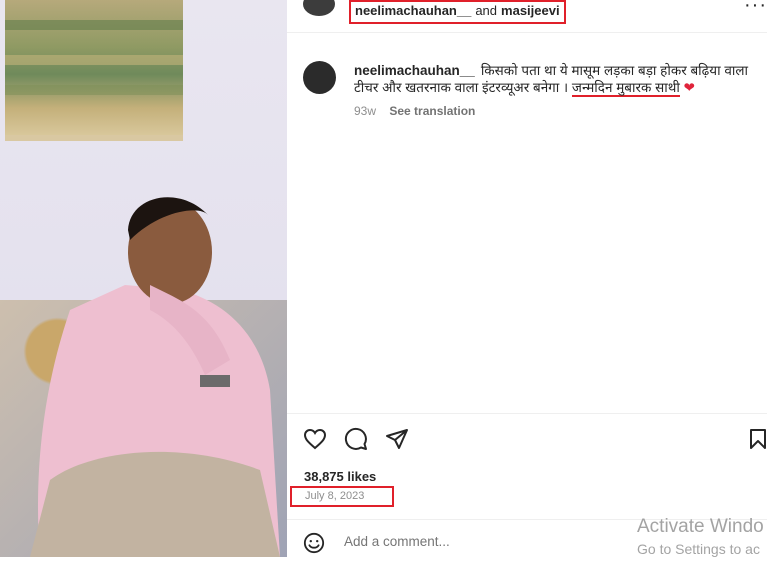  Describe the element at coordinates (527, 413) in the screenshot. I see `divider` at that location.